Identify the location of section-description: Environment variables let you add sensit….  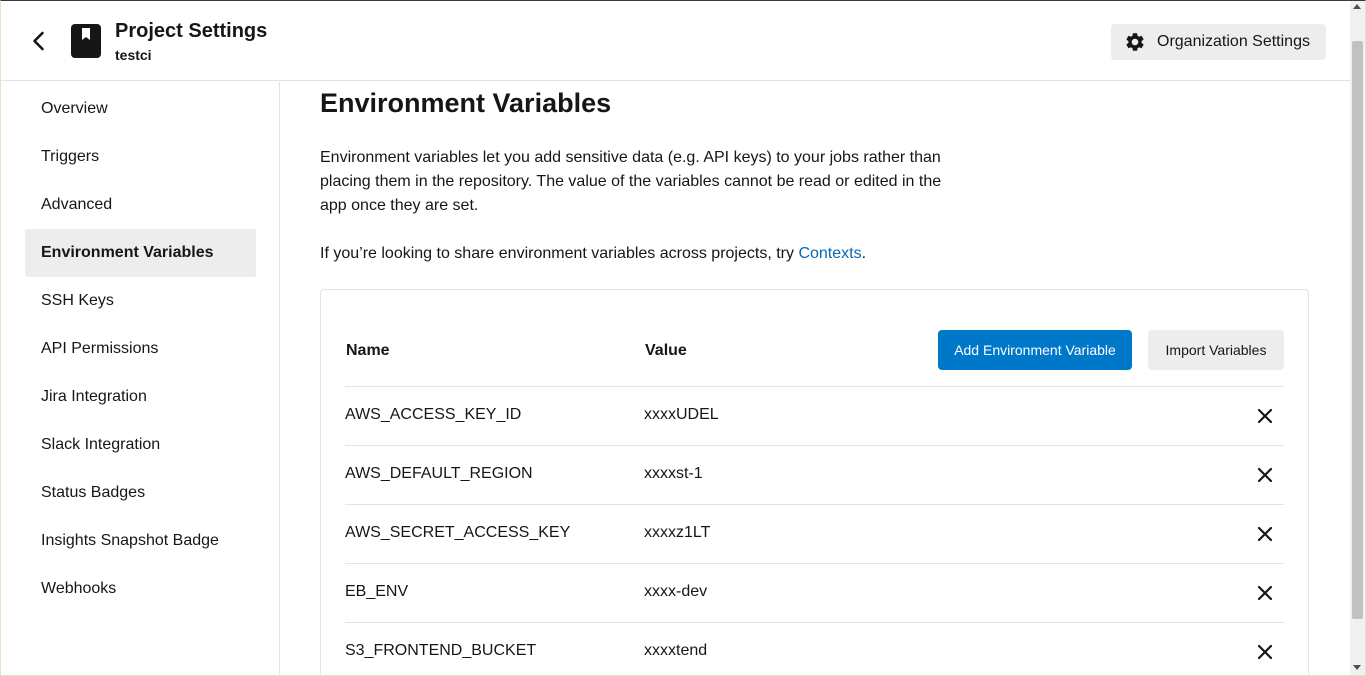
(631, 181).